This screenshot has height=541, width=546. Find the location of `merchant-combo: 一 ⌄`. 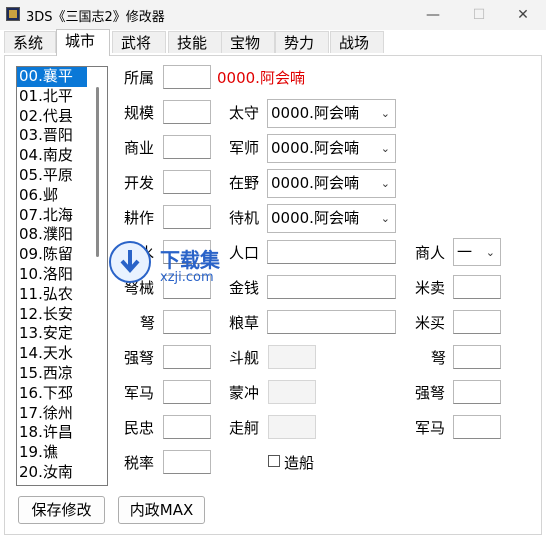

merchant-combo: 一 ⌄ is located at coordinates (477, 252).